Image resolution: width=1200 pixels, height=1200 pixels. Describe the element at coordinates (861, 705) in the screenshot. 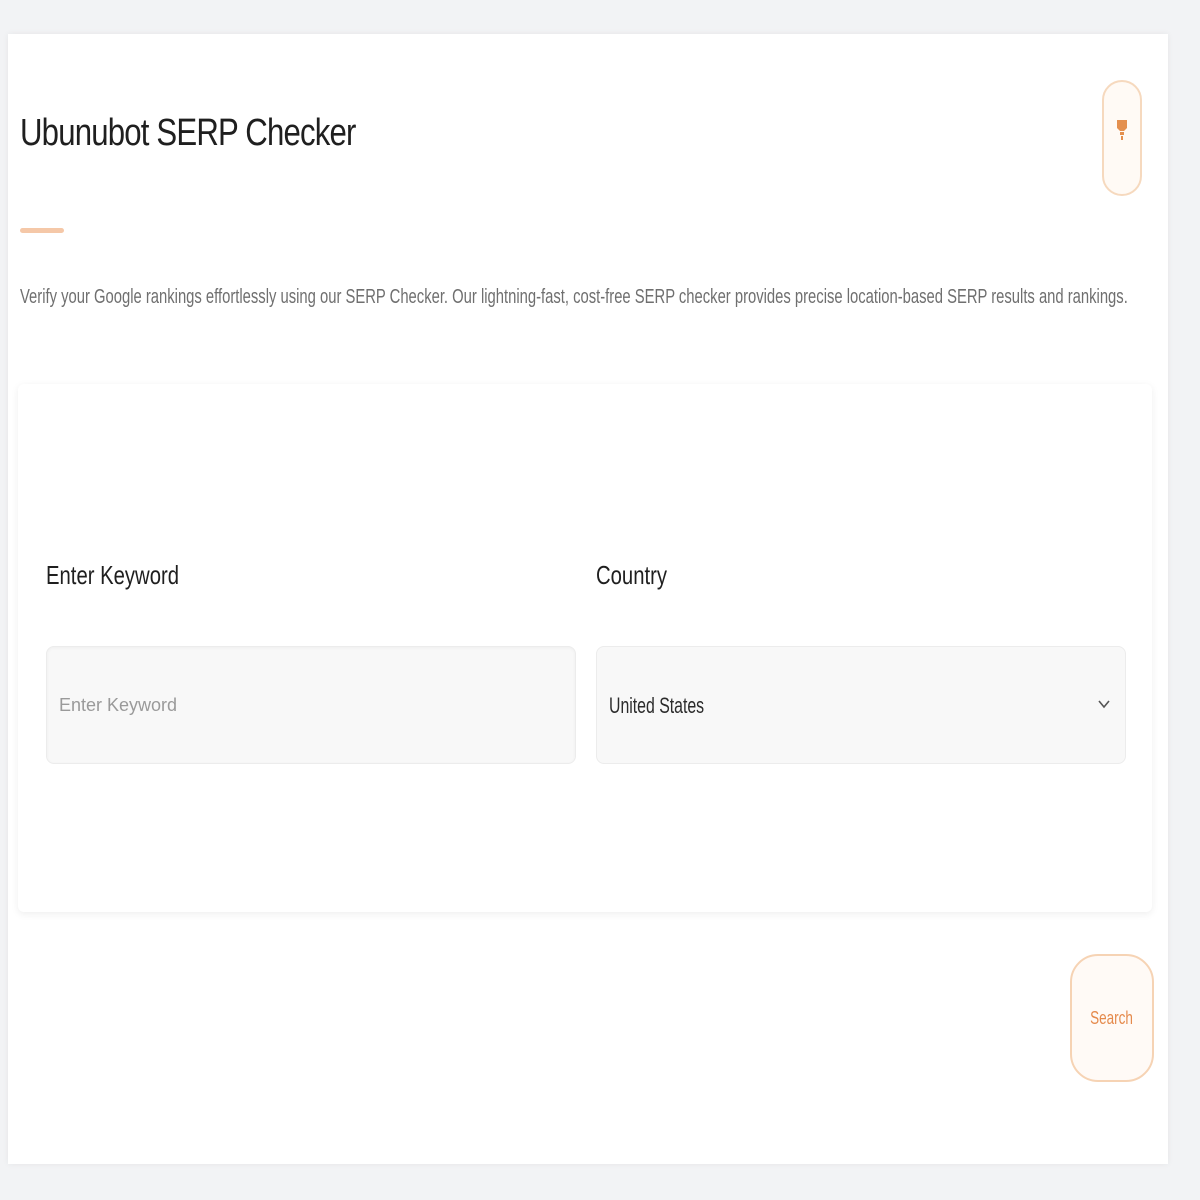

I see `country-select: United States` at that location.